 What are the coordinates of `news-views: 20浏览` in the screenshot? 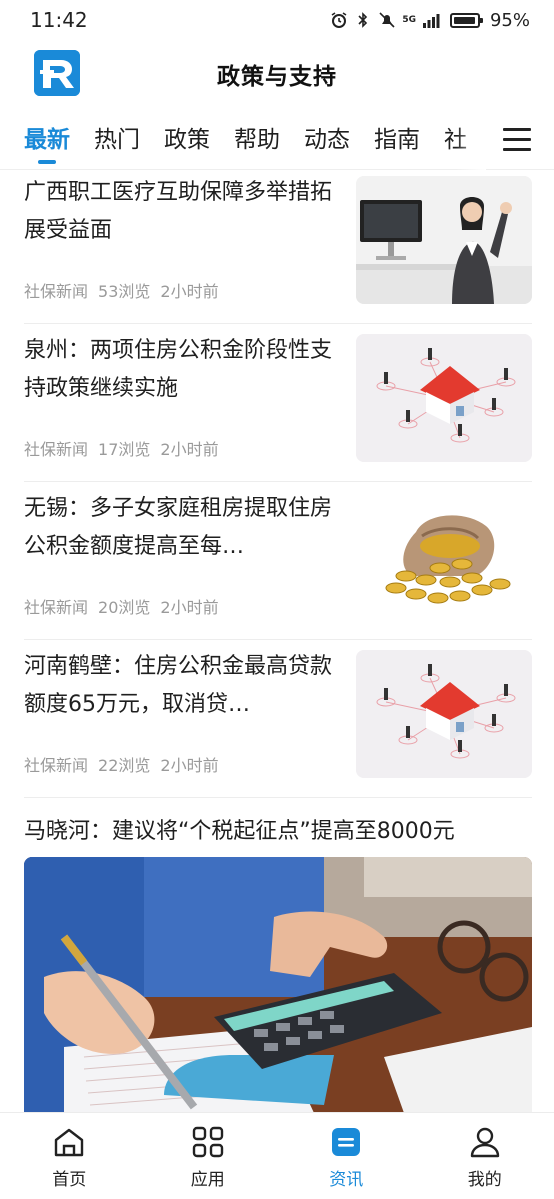 It's located at (124, 607).